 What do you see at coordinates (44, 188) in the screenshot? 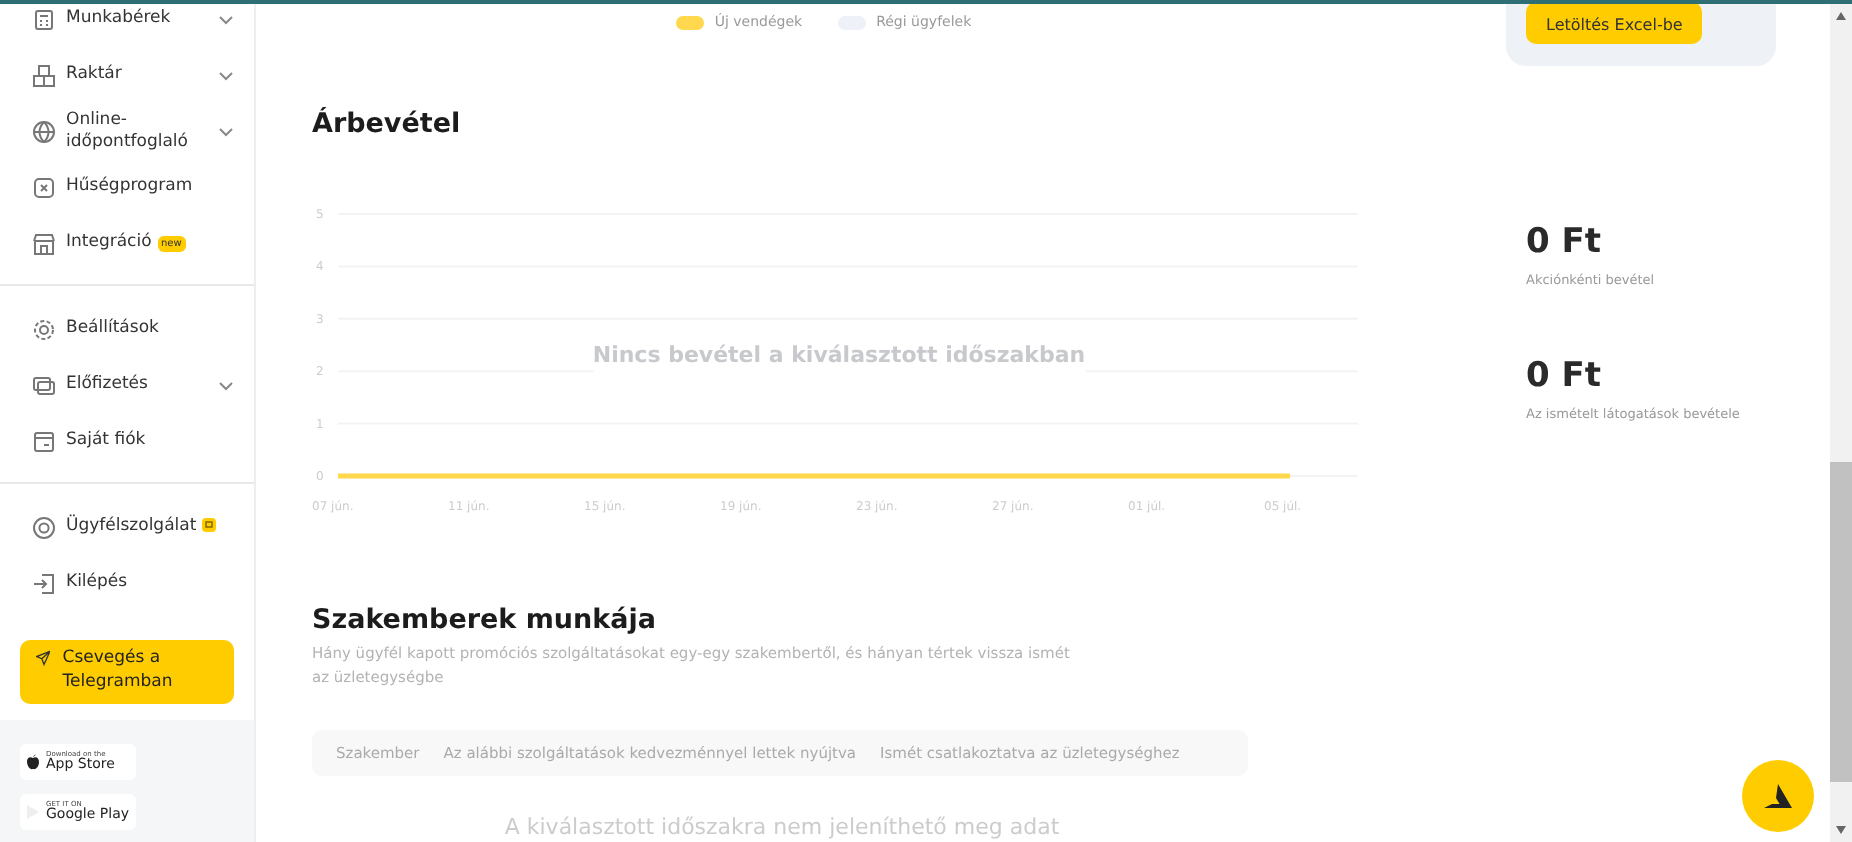
I see `tag-icon` at bounding box center [44, 188].